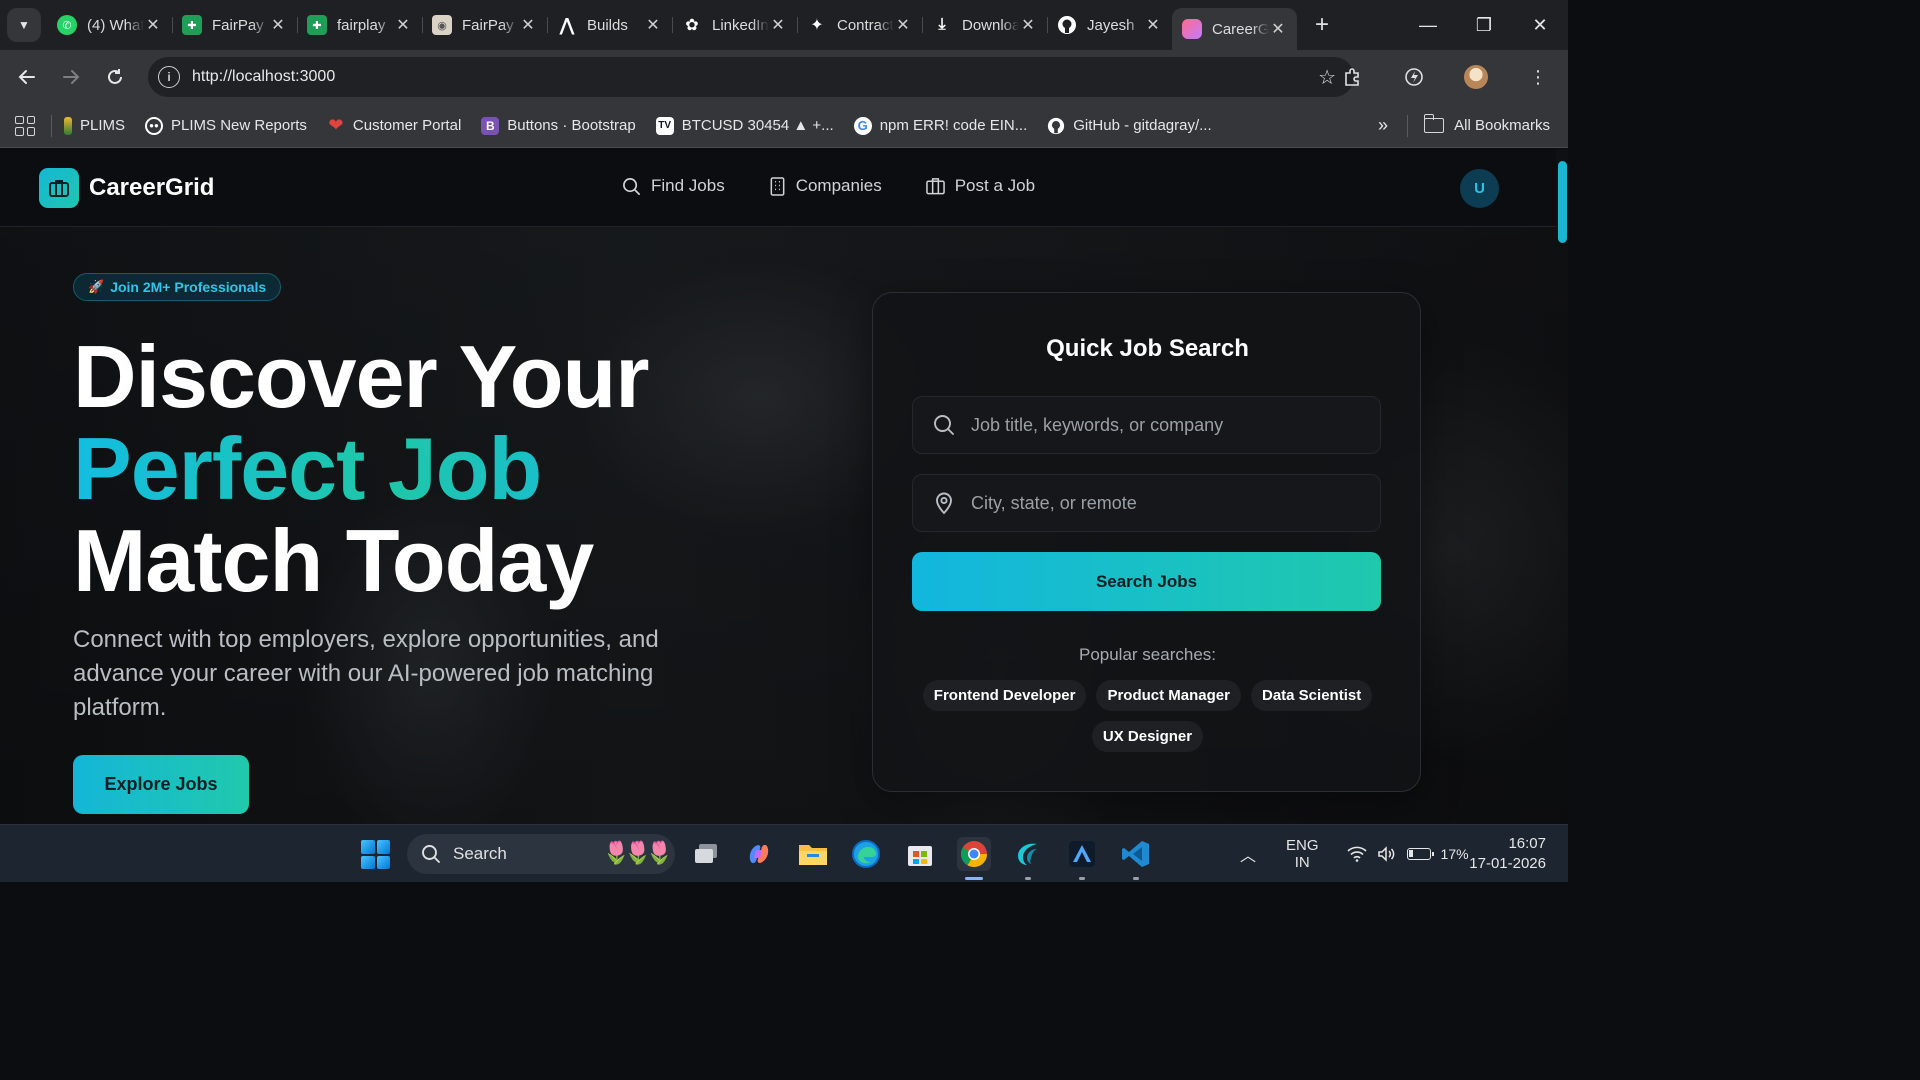 This screenshot has width=1920, height=1080. I want to click on address-bar: i http://localhost:3000 ☆, so click(751, 77).